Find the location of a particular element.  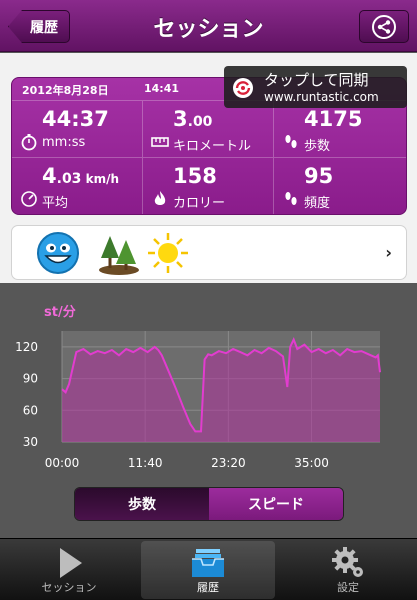

stopwatch-icon is located at coordinates (29, 142).